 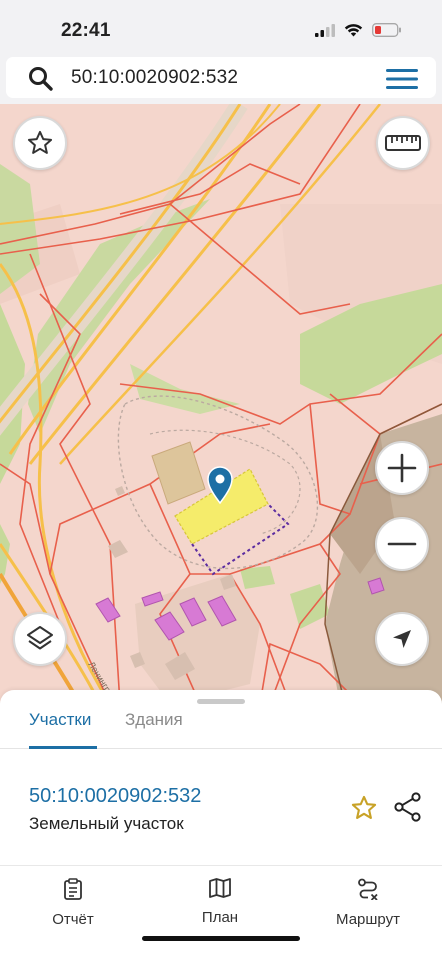 What do you see at coordinates (60, 720) in the screenshot?
I see `tab-plots: Участки` at bounding box center [60, 720].